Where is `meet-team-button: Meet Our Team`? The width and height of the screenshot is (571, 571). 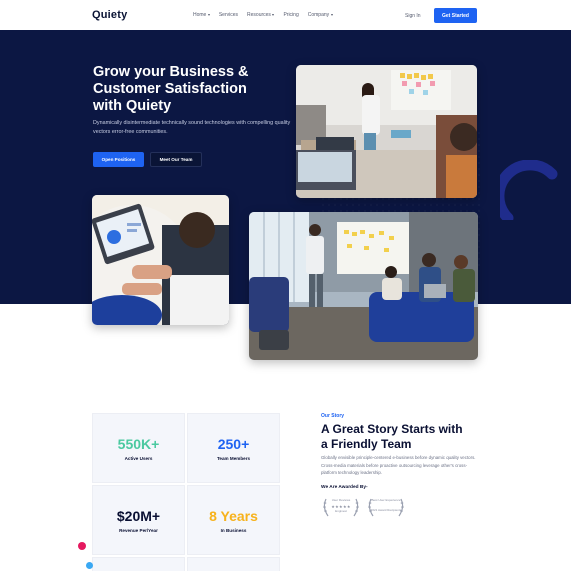 meet-team-button: Meet Our Team is located at coordinates (176, 159).